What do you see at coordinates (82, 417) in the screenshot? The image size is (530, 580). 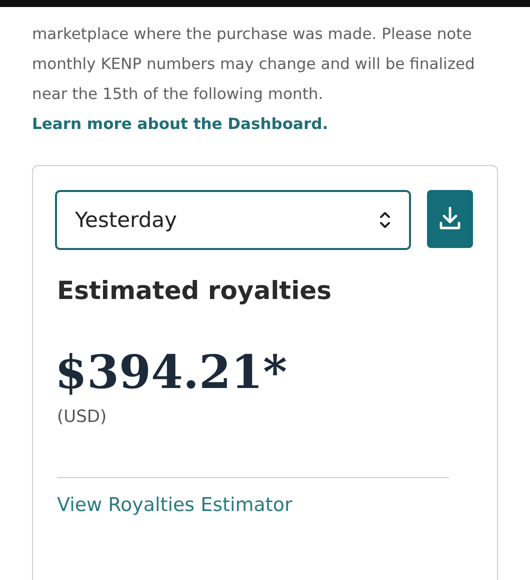 I see `currency-label: (USD)` at bounding box center [82, 417].